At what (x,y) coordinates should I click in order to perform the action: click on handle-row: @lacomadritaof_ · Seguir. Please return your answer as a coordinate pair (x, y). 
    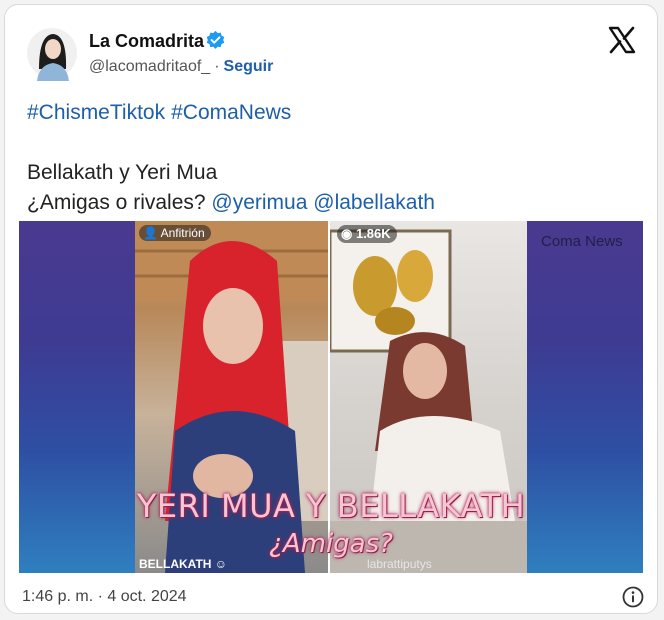
    Looking at the image, I should click on (181, 67).